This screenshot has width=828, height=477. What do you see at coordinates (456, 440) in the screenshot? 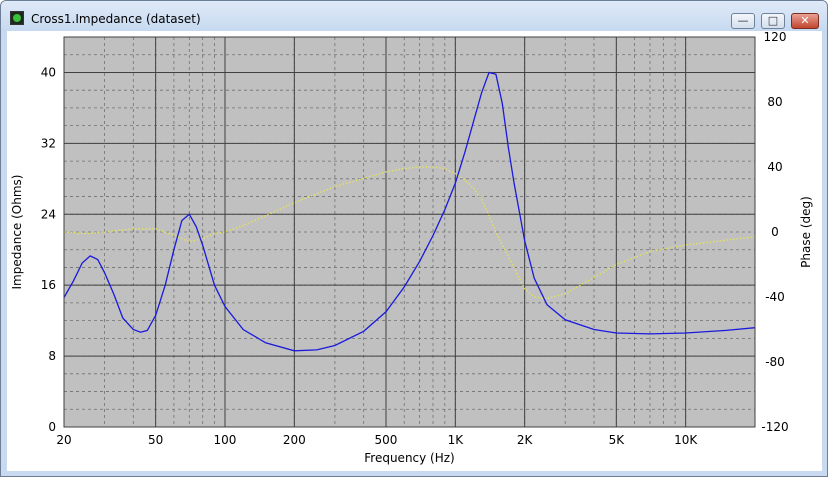
I see `x-tick-label: 1K` at bounding box center [456, 440].